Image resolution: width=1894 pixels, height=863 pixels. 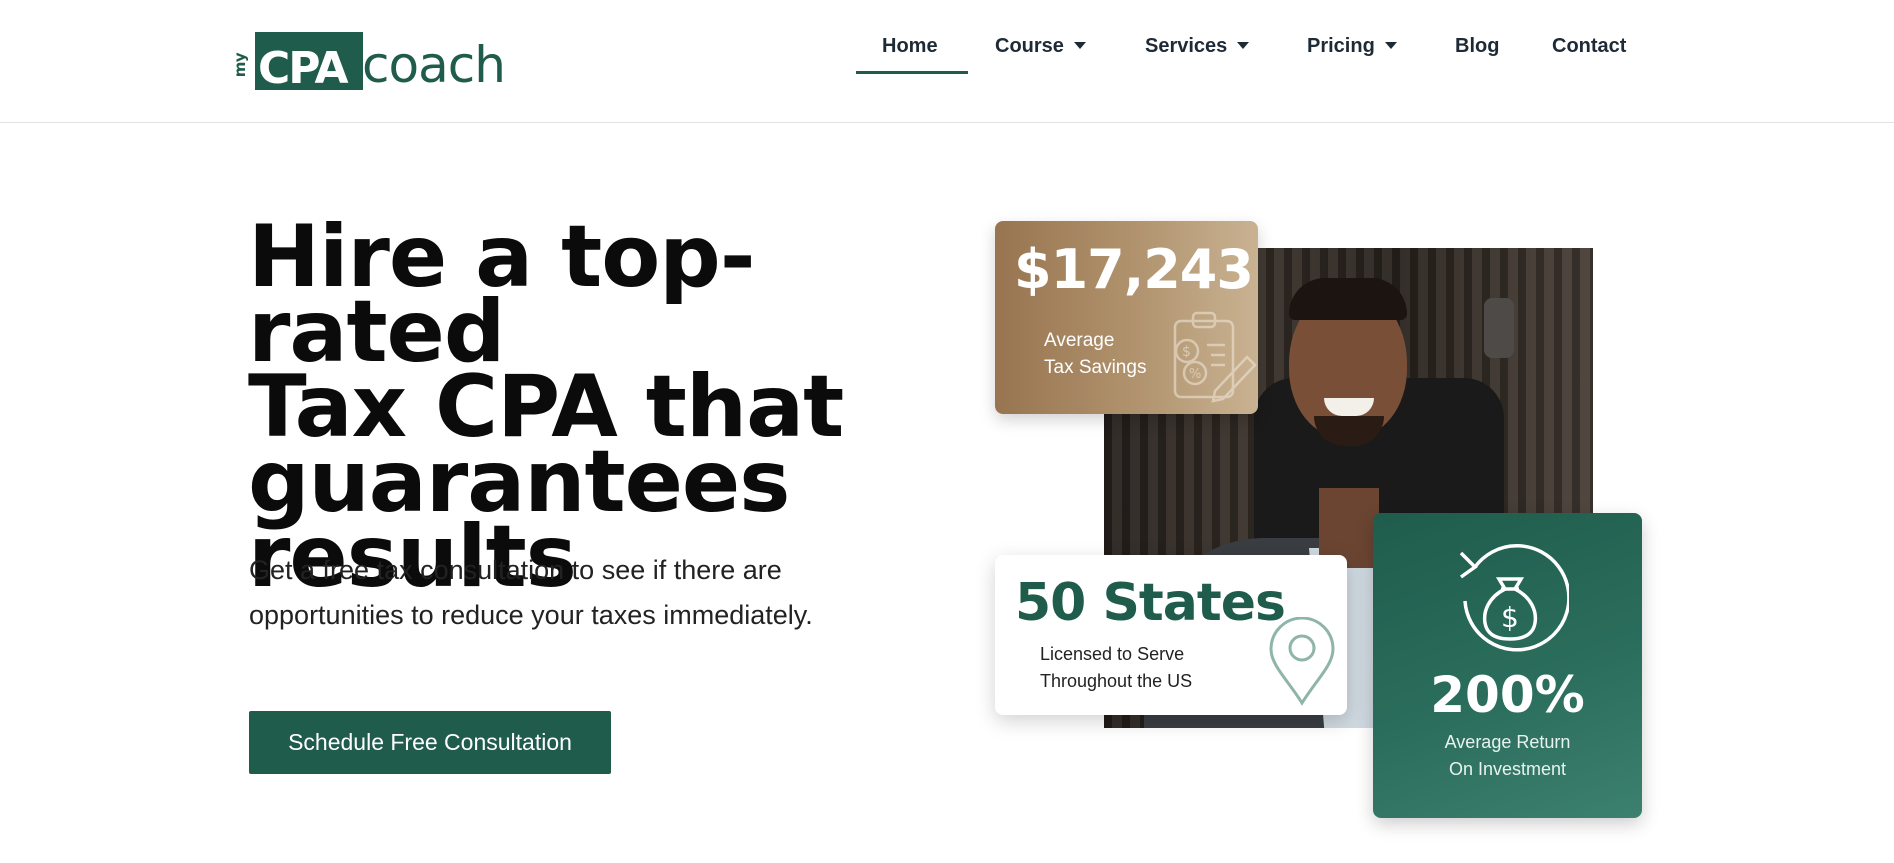 What do you see at coordinates (240, 65) in the screenshot?
I see `logo-my: my` at bounding box center [240, 65].